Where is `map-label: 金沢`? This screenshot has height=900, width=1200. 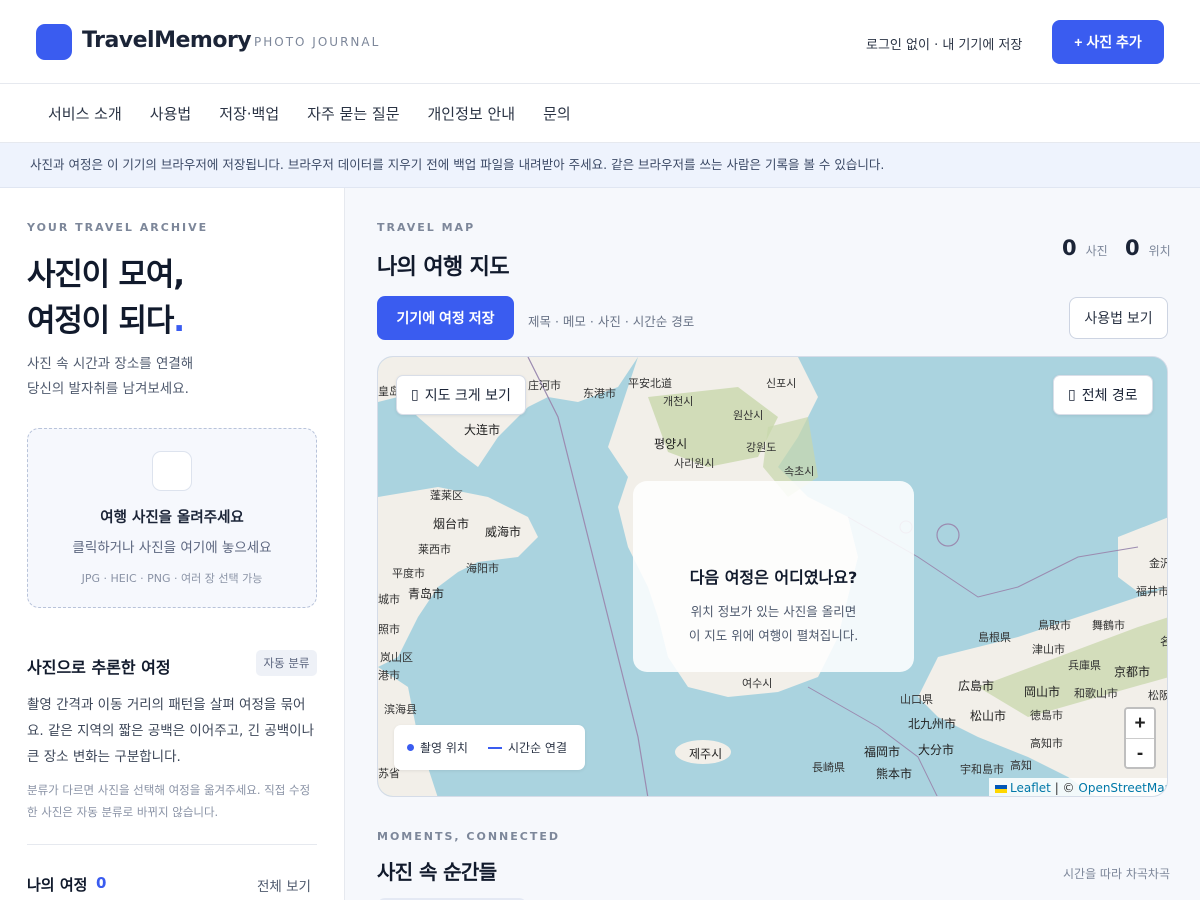 map-label: 金沢 is located at coordinates (1158, 563).